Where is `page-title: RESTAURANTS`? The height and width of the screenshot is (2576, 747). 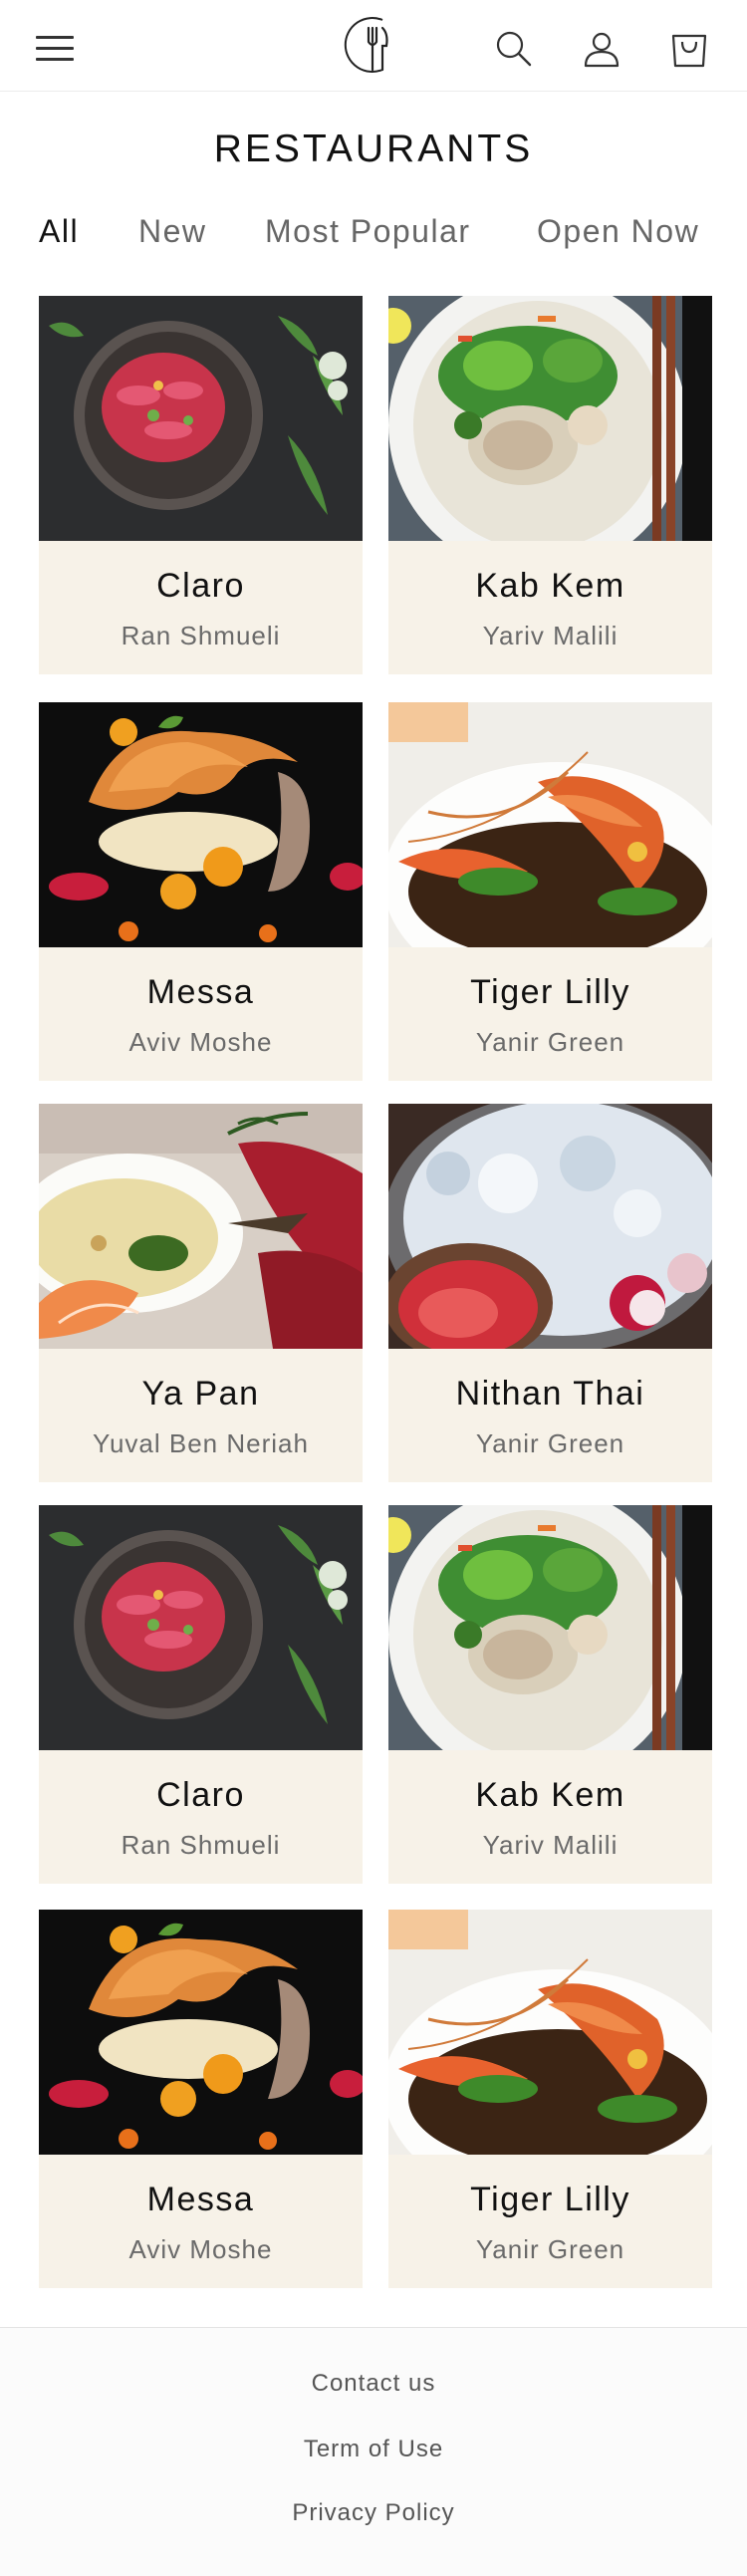
page-title: RESTAURANTS is located at coordinates (373, 149).